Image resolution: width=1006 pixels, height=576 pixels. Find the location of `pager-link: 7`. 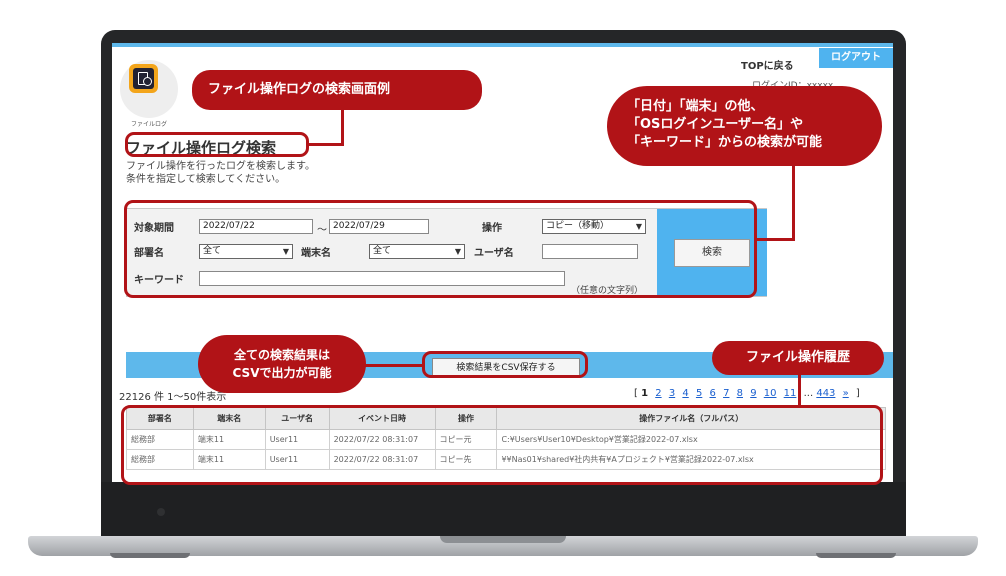

pager-link: 7 is located at coordinates (726, 393).